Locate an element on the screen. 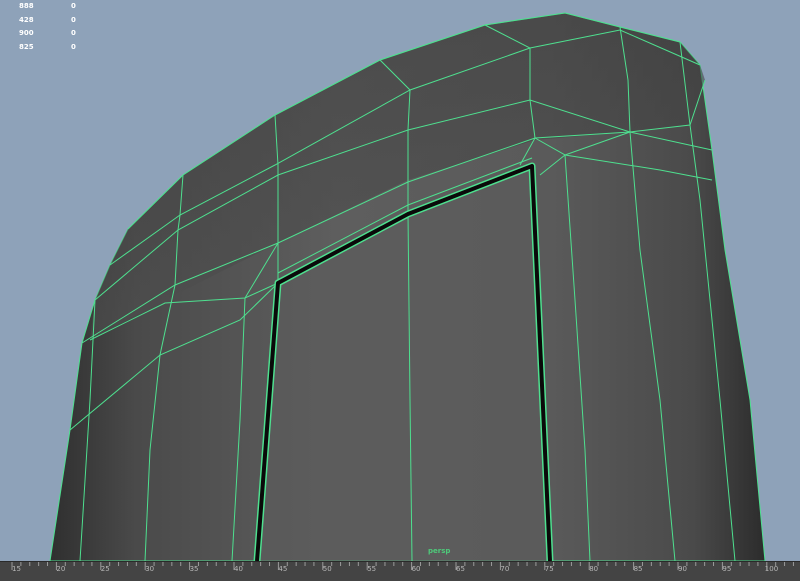 This screenshot has width=800, height=581. ruler-frame-label: 60 is located at coordinates (416, 569).